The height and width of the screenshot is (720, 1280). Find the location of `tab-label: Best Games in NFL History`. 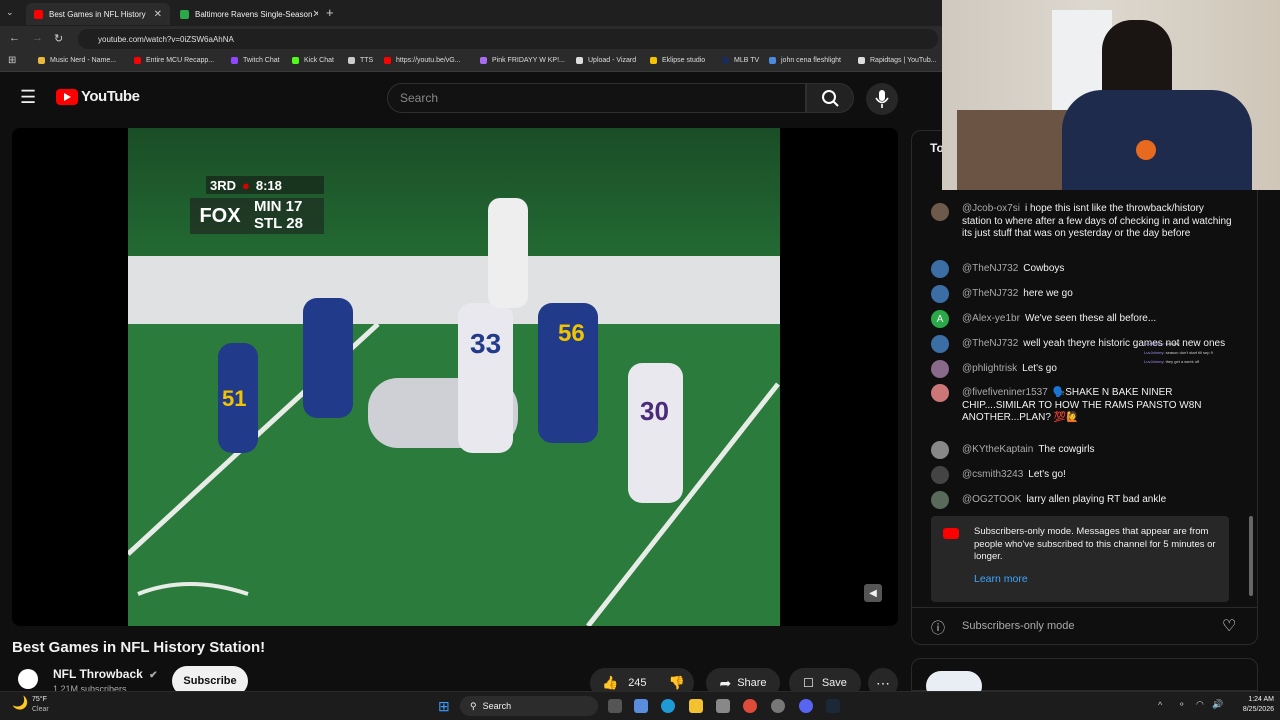

tab-label: Best Games in NFL History is located at coordinates (97, 14).